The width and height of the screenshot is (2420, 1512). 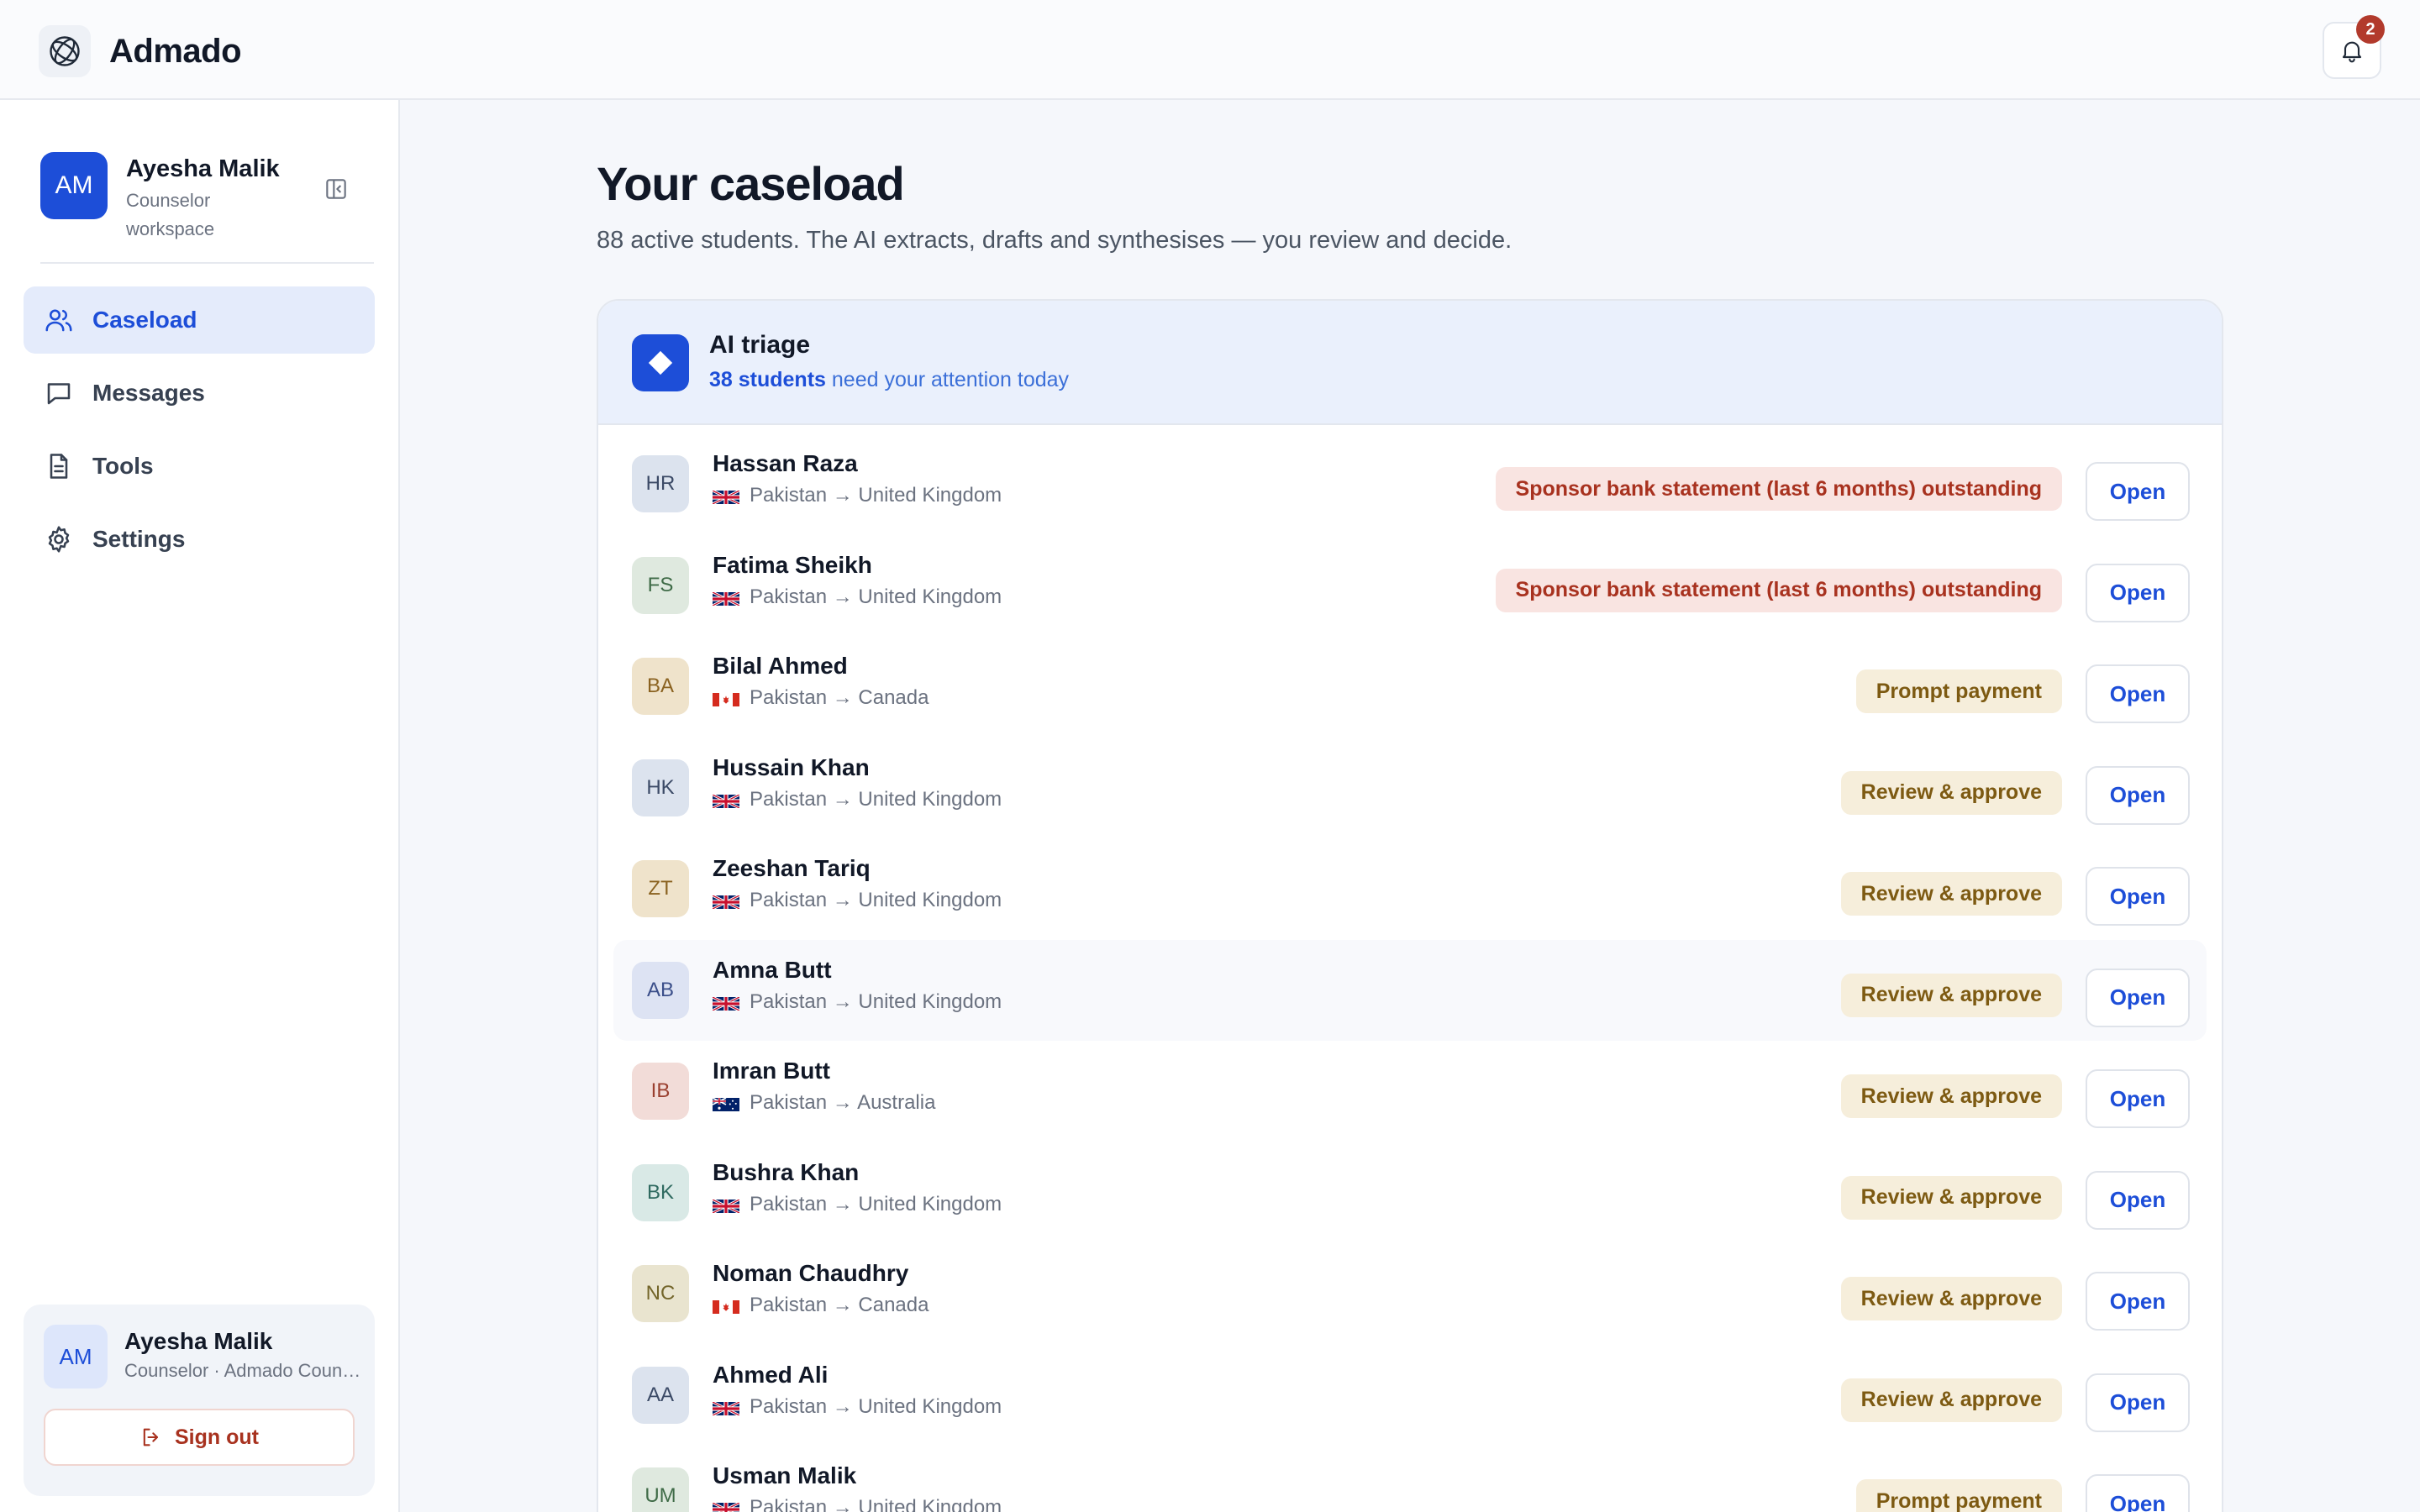 What do you see at coordinates (767, 379) in the screenshot?
I see `triage-count: 38 students` at bounding box center [767, 379].